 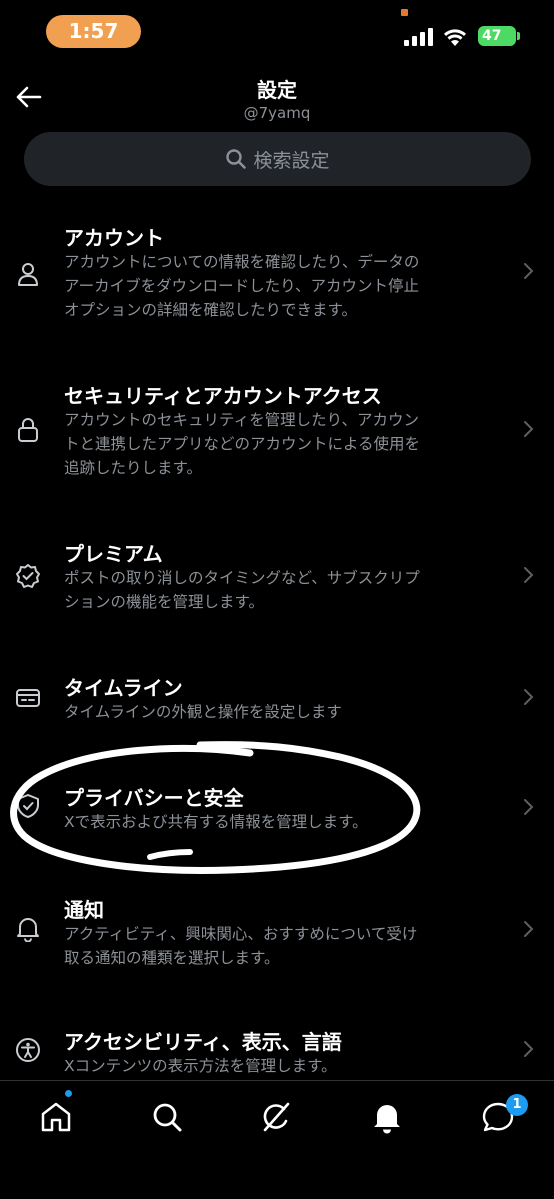 I want to click on account-handle: @7yamq, so click(x=277, y=113).